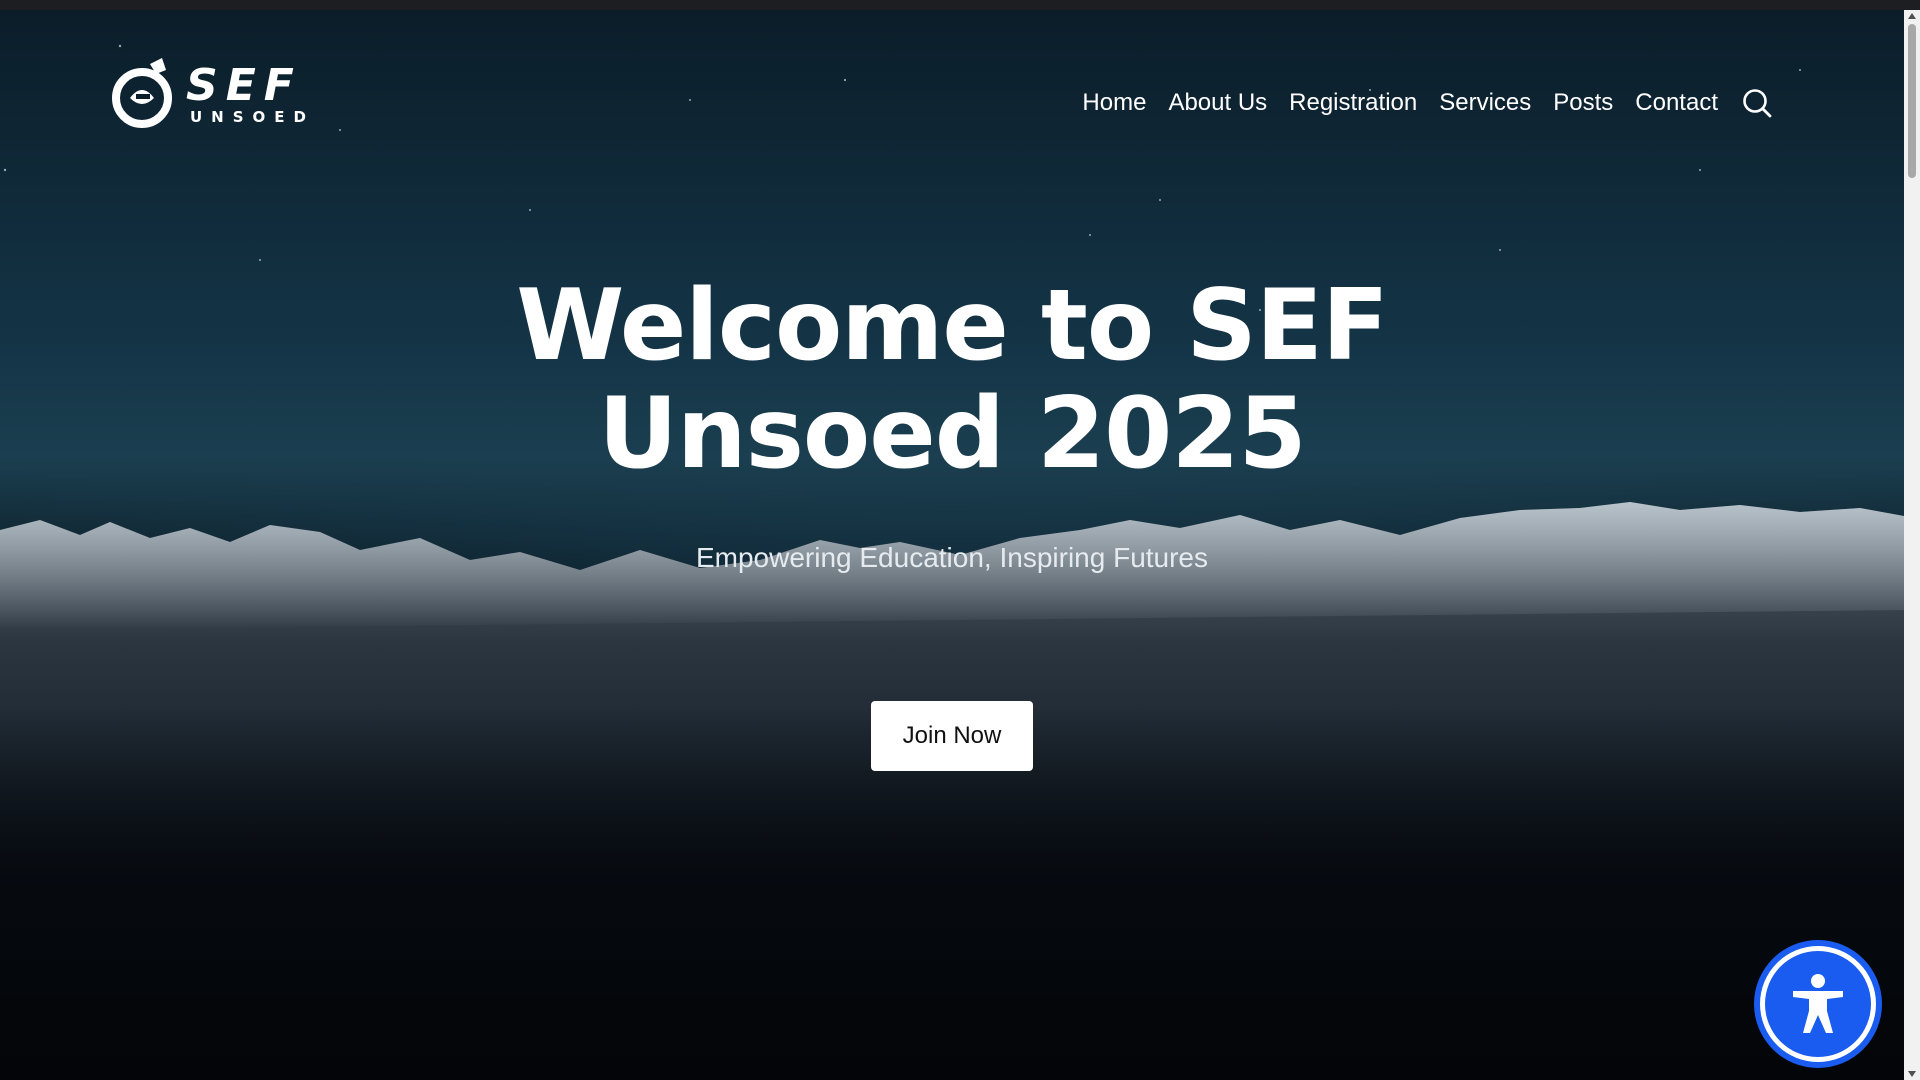 The width and height of the screenshot is (1920, 1080). What do you see at coordinates (1485, 103) in the screenshot?
I see `nav-link-services: Services` at bounding box center [1485, 103].